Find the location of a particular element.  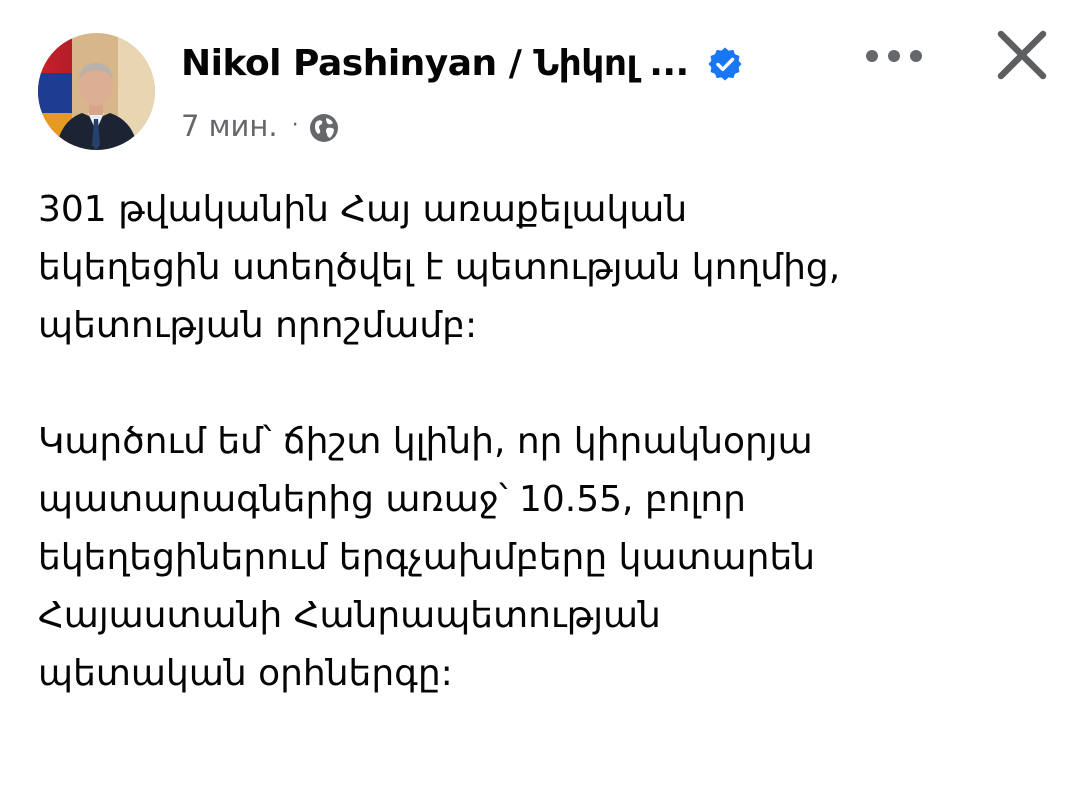

more-options-button is located at coordinates (894, 56).